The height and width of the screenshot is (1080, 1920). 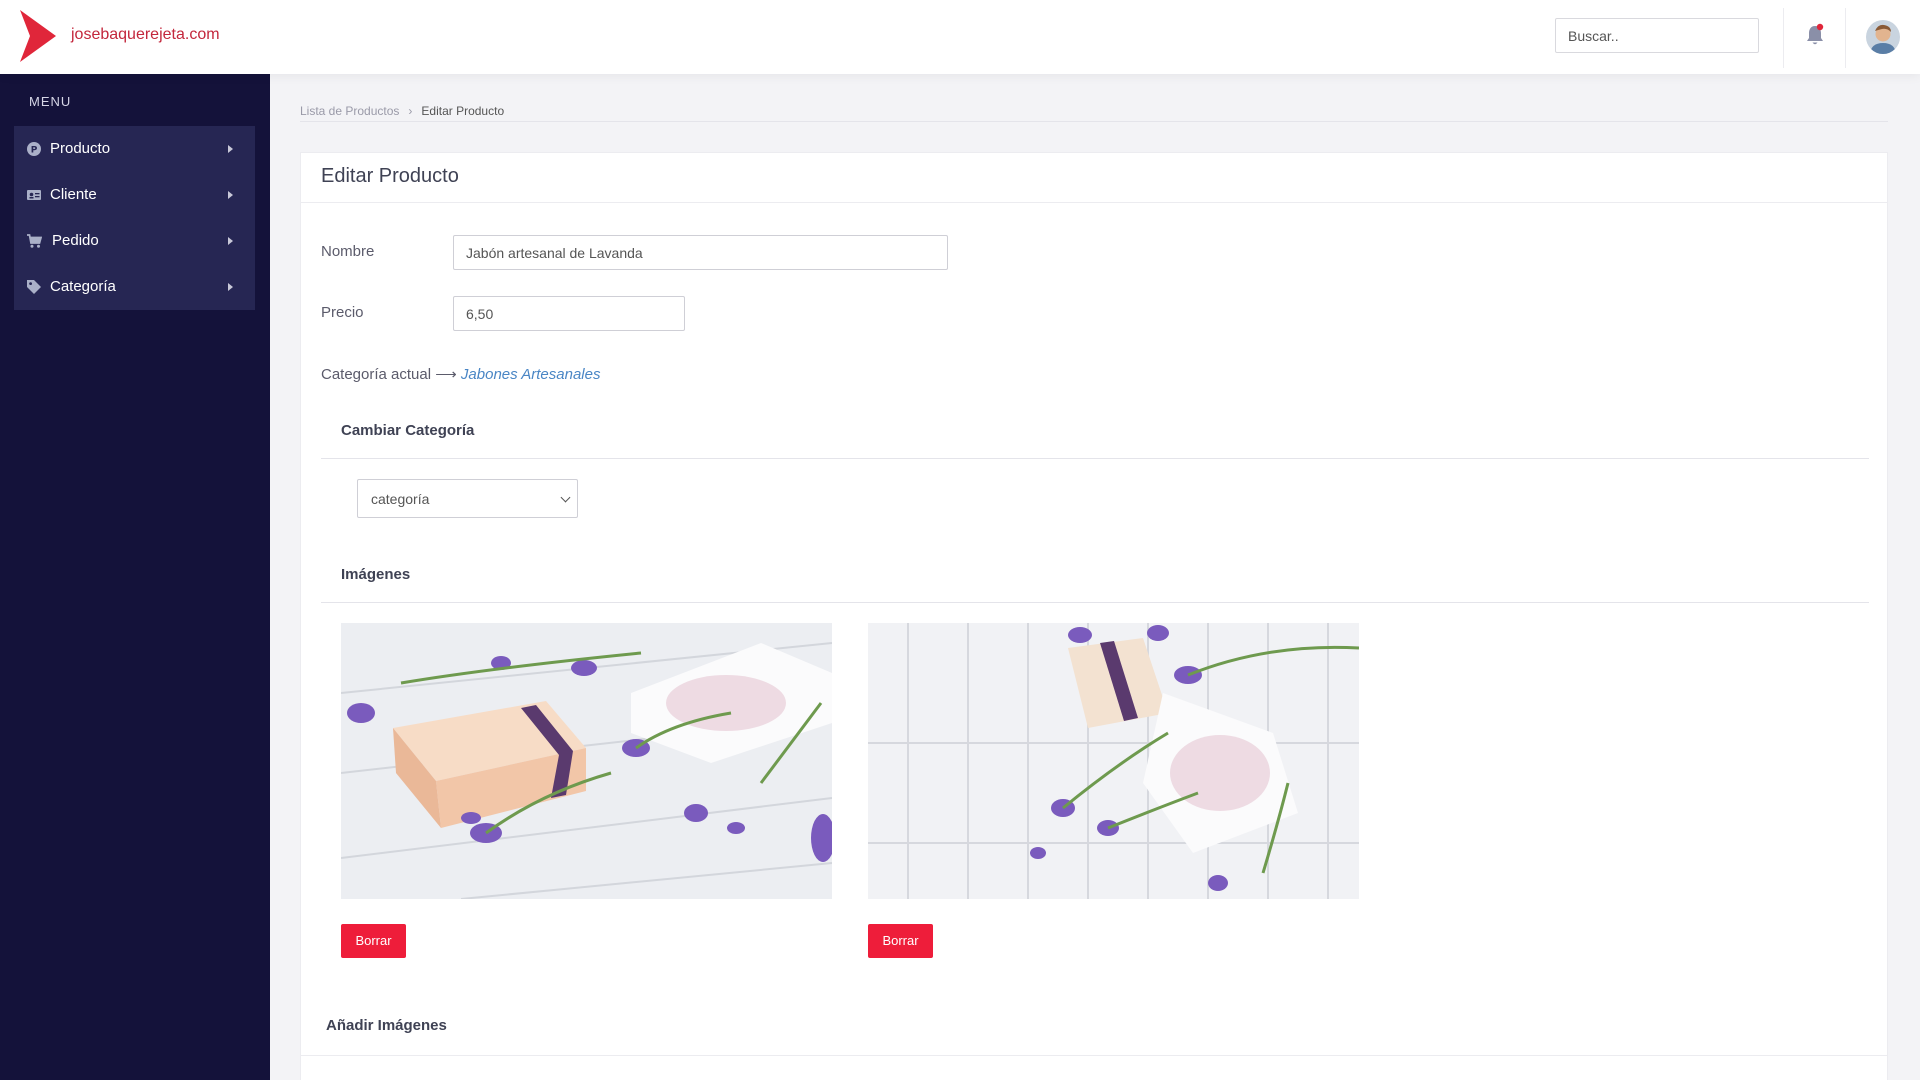 I want to click on breadcrumb-link-lista-productos: Lista de Productos, so click(x=349, y=111).